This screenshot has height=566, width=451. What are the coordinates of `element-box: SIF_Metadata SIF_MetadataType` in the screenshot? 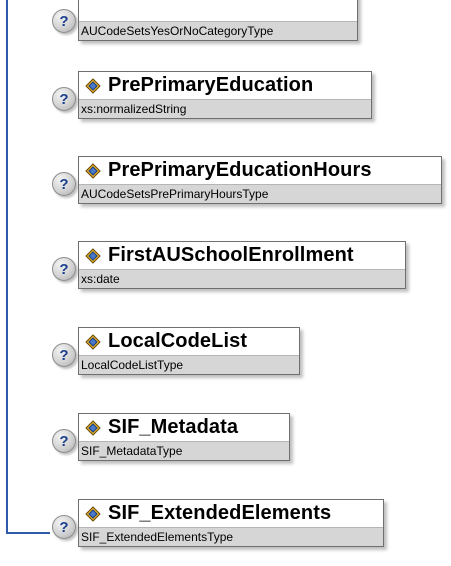 It's located at (184, 437).